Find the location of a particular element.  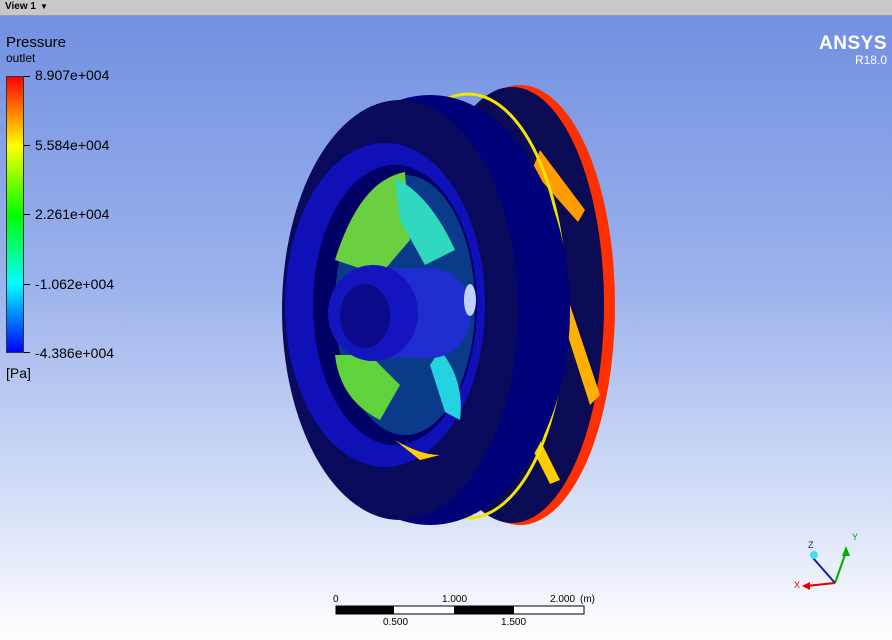

scale-label: 0 is located at coordinates (336, 599).